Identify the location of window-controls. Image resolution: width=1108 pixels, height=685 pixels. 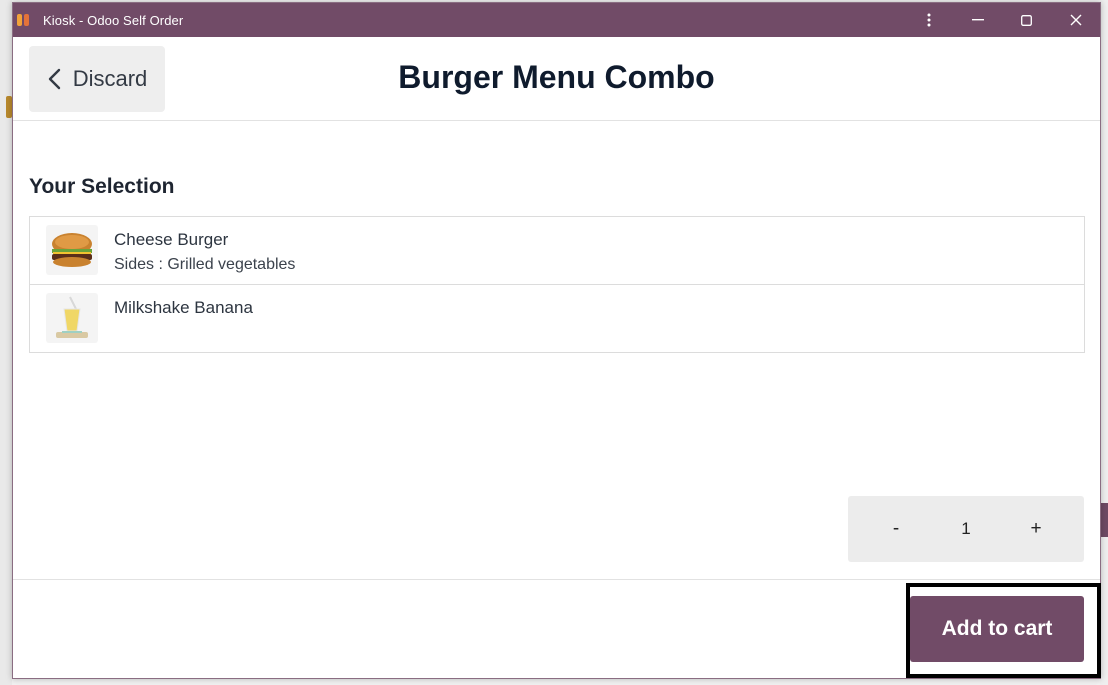
(1002, 20).